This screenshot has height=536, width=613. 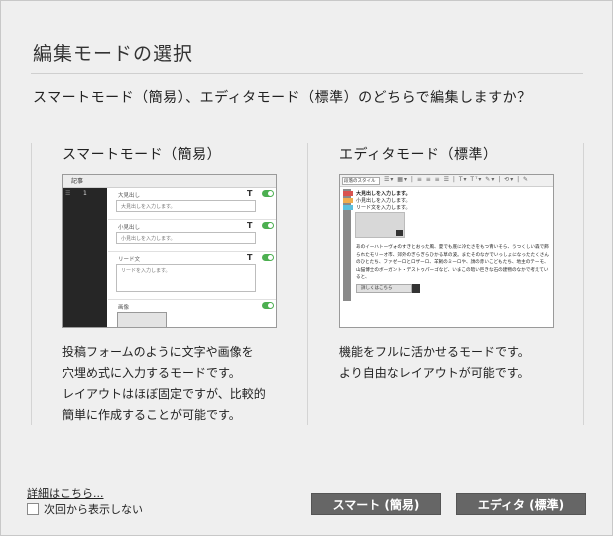 What do you see at coordinates (521, 504) in the screenshot?
I see `editor-mode-button: エディタ (標準)` at bounding box center [521, 504].